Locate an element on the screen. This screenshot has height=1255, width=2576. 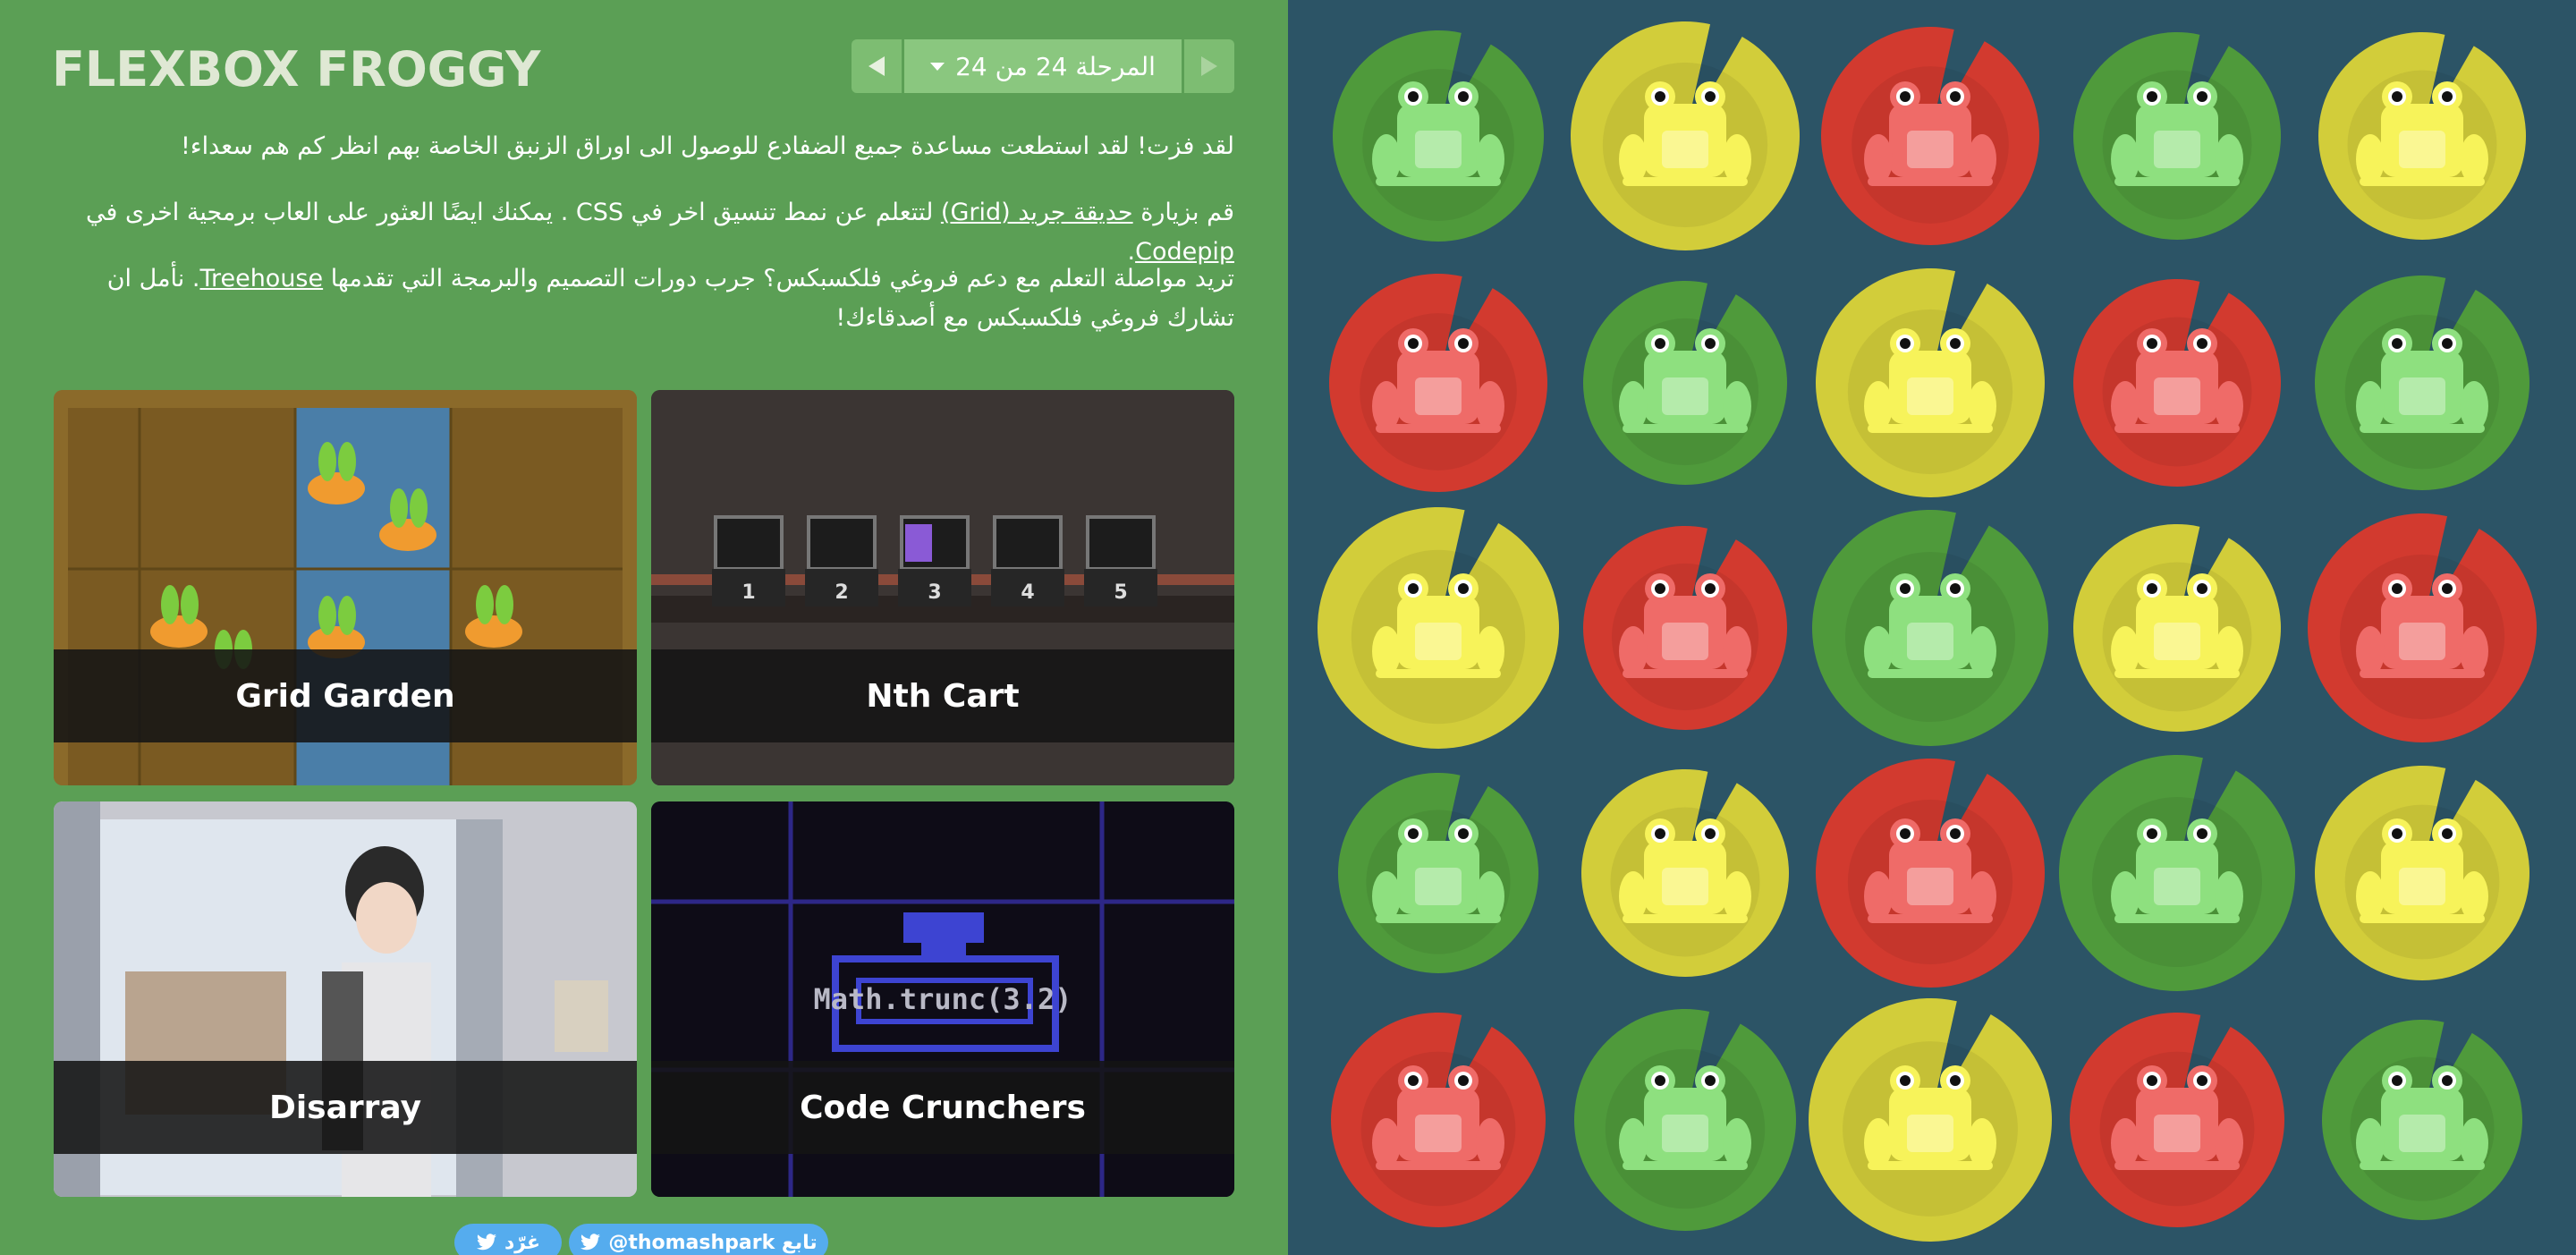
triangle-right-icon is located at coordinates (1209, 66).